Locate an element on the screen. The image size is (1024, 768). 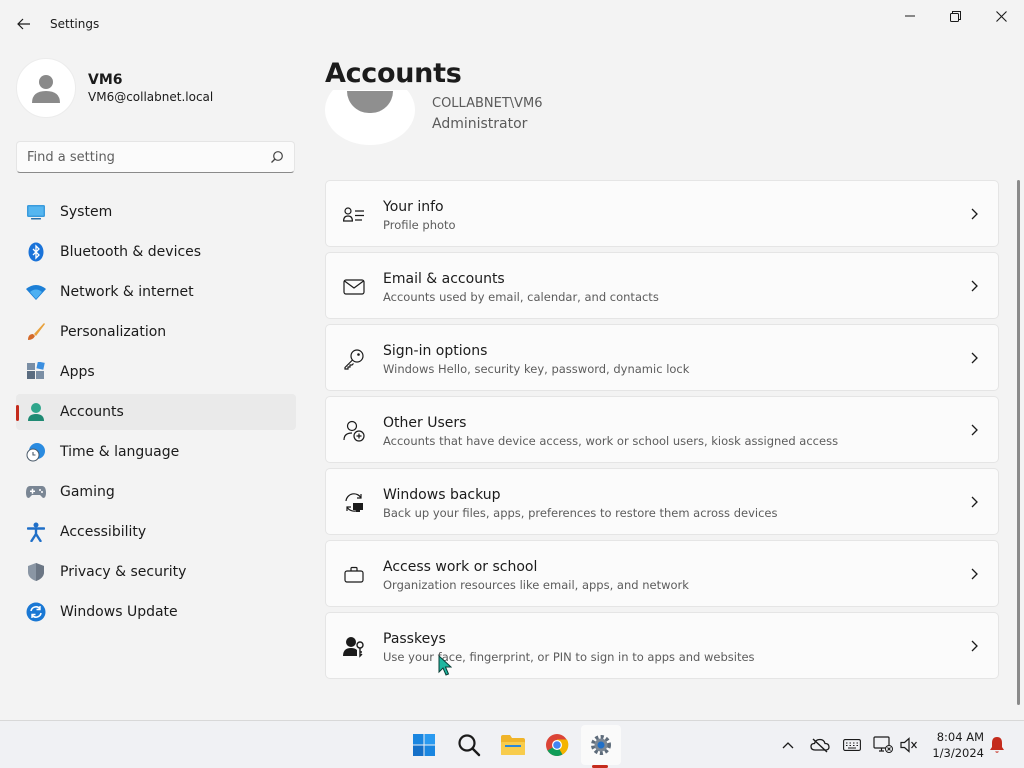
close-button is located at coordinates (1001, 16).